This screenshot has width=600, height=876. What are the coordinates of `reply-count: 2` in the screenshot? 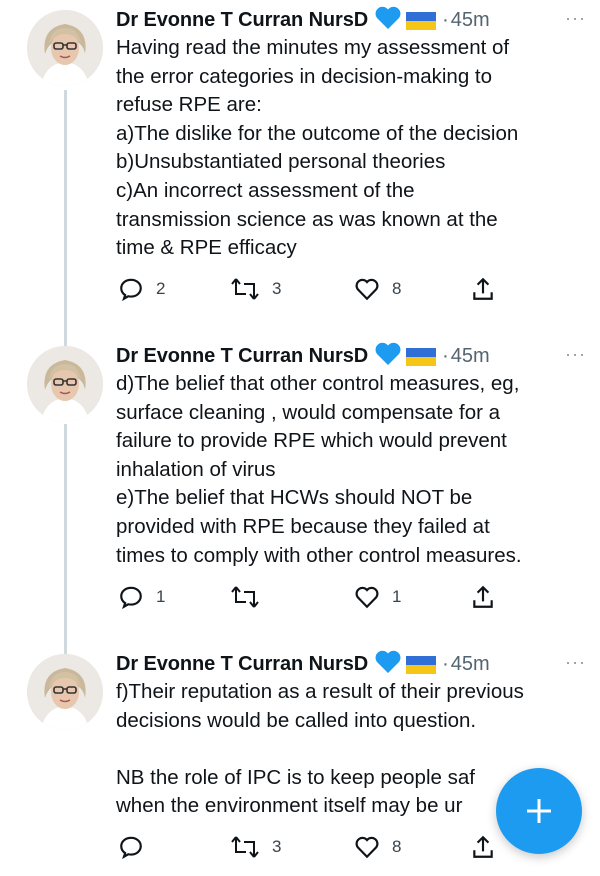 It's located at (161, 288).